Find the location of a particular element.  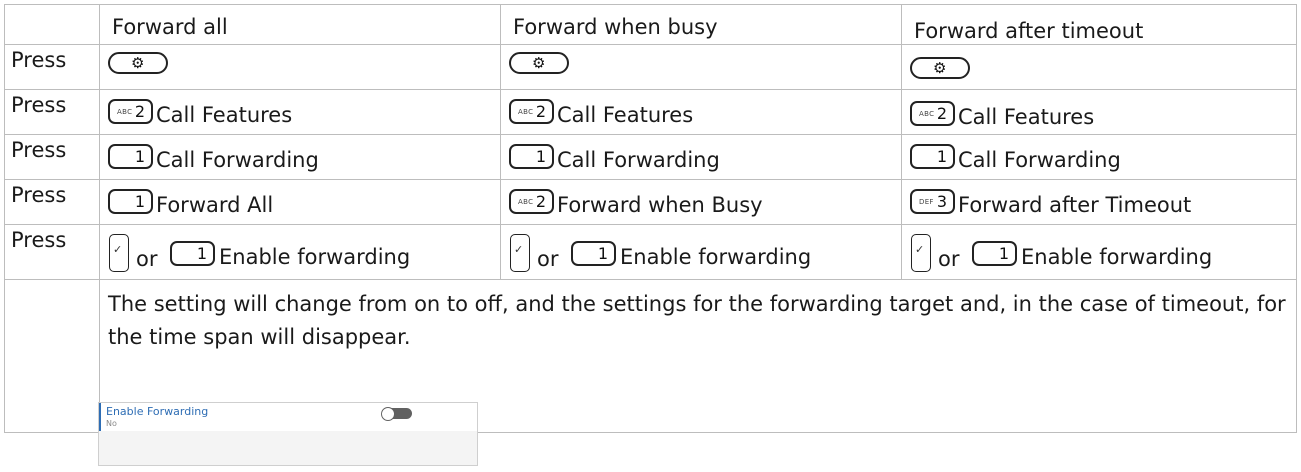

key-sub-label: DEF is located at coordinates (926, 202).